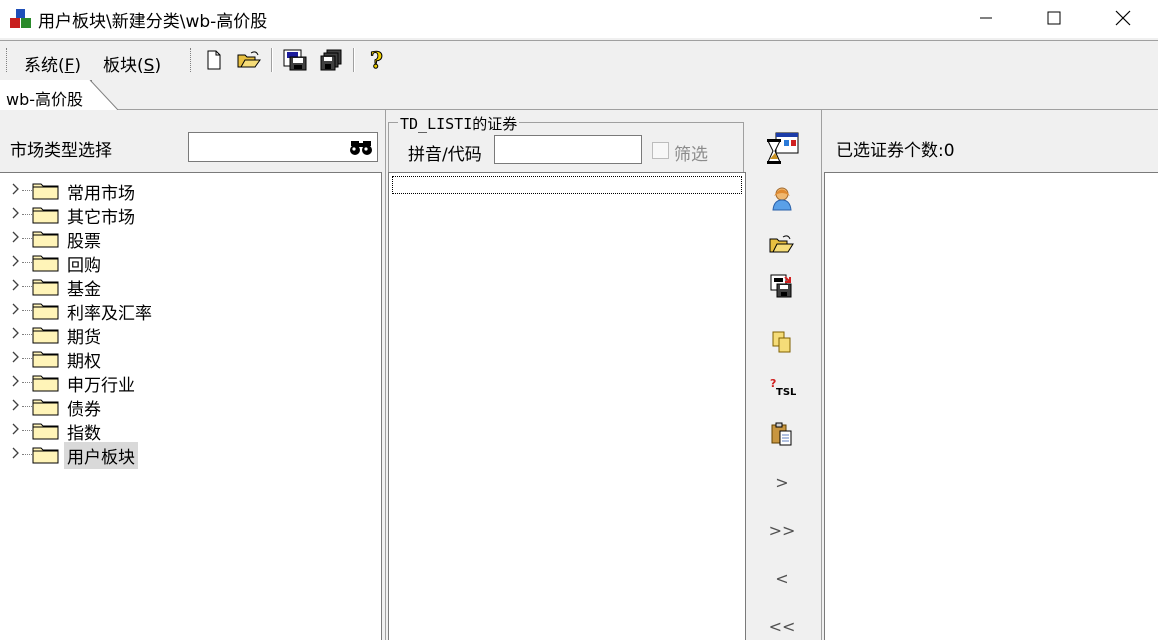 The width and height of the screenshot is (1158, 640). I want to click on open-folder-icon, so click(781, 244).